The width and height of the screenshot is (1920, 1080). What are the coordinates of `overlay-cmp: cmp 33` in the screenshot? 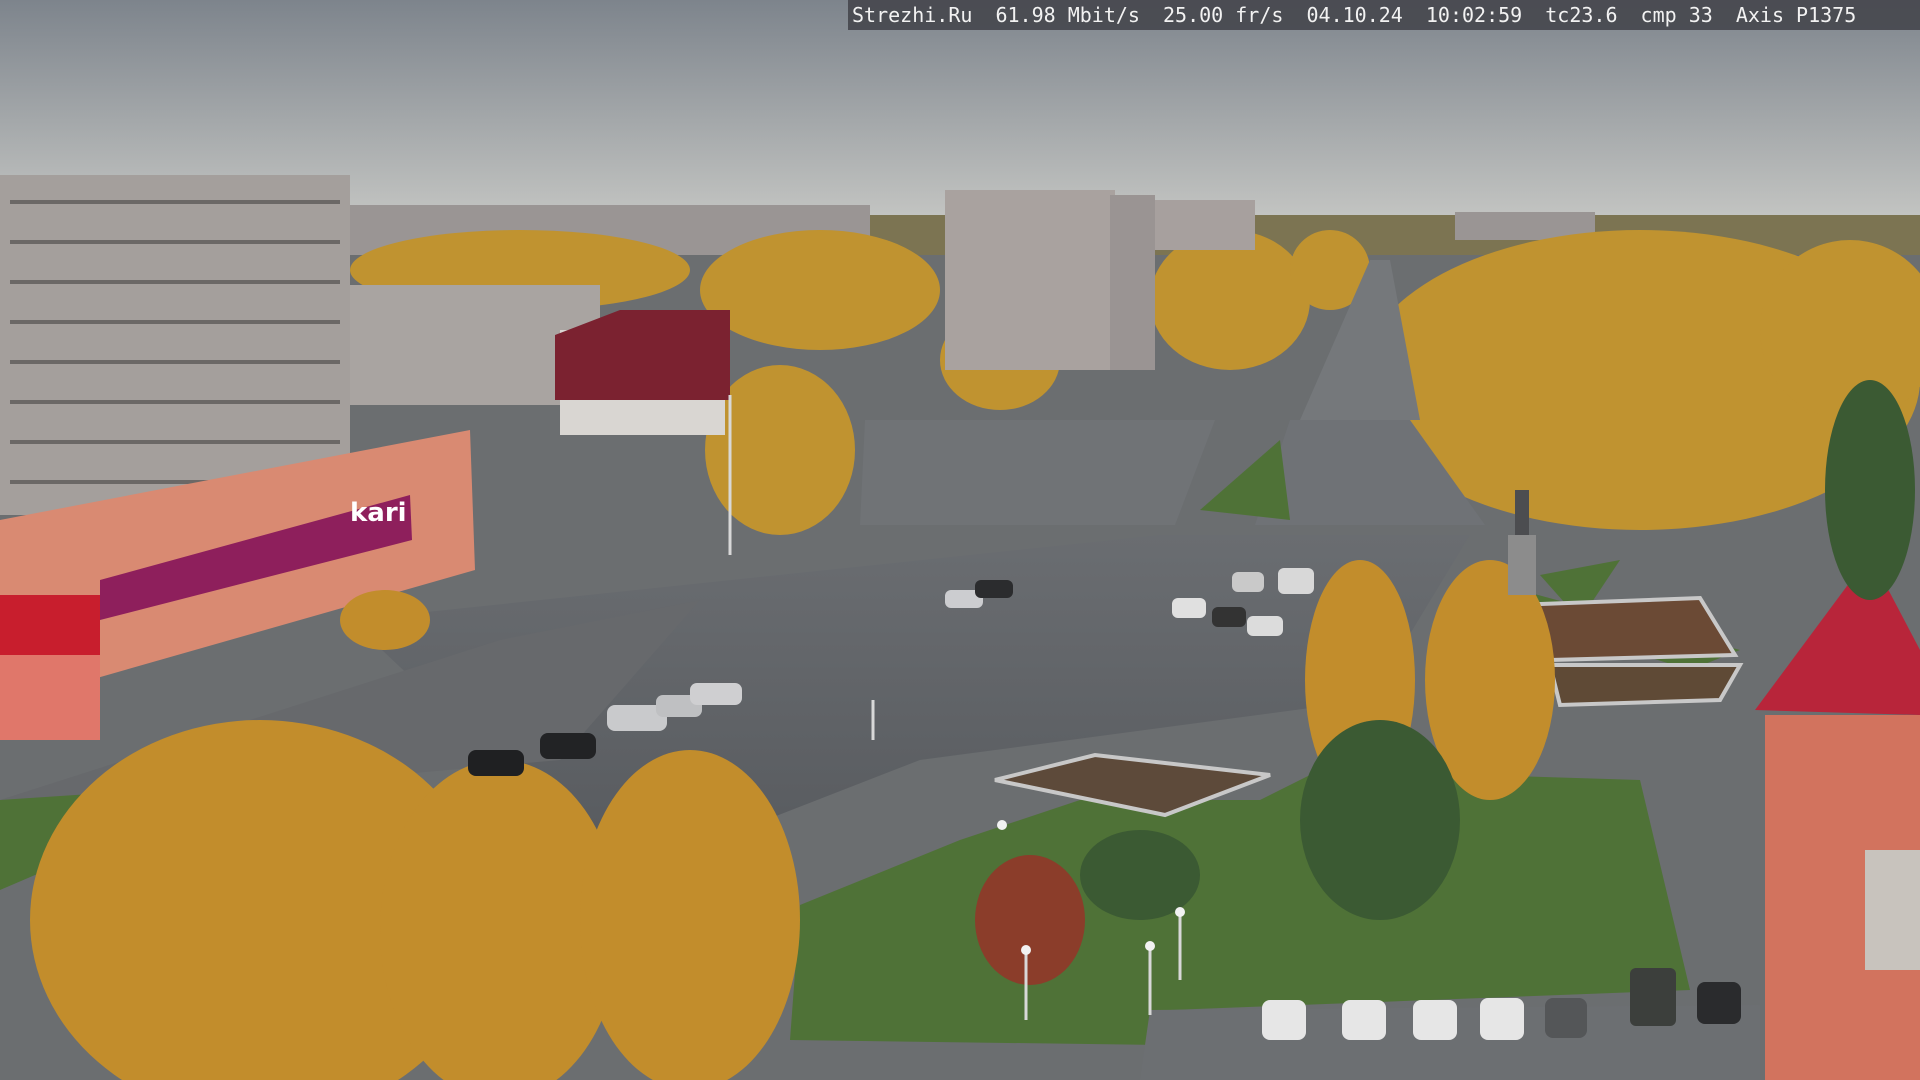 It's located at (1676, 15).